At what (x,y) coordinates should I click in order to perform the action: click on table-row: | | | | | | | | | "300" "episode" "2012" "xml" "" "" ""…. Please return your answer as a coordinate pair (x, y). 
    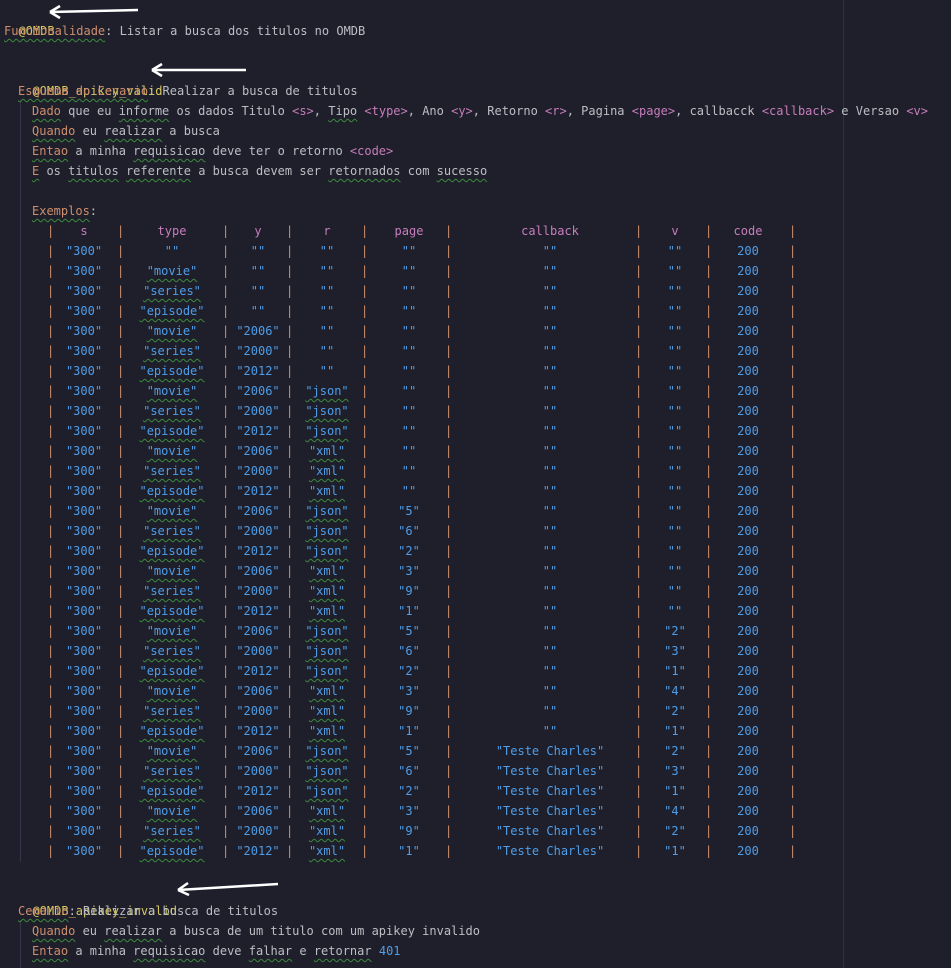
    Looking at the image, I should click on (475, 491).